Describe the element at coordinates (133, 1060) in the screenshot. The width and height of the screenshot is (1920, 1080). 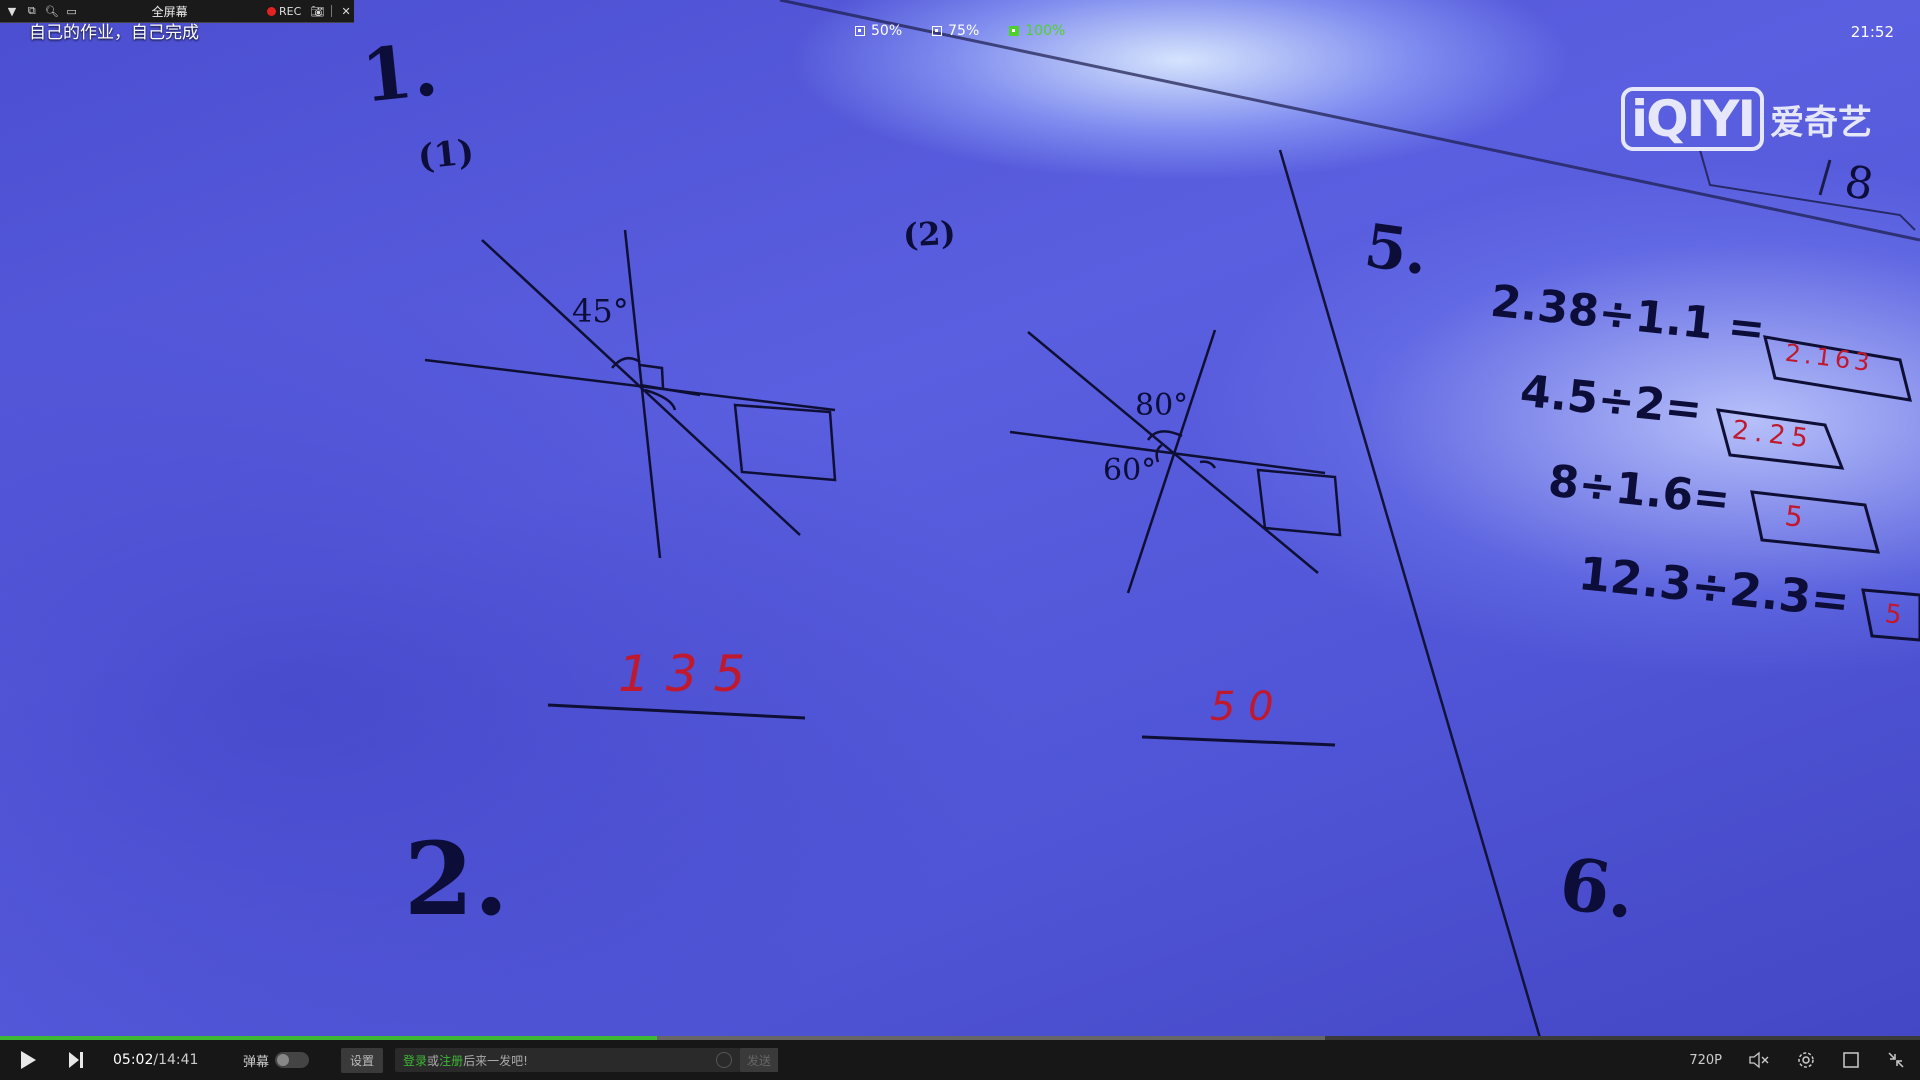
I see `current-time: 05:02` at that location.